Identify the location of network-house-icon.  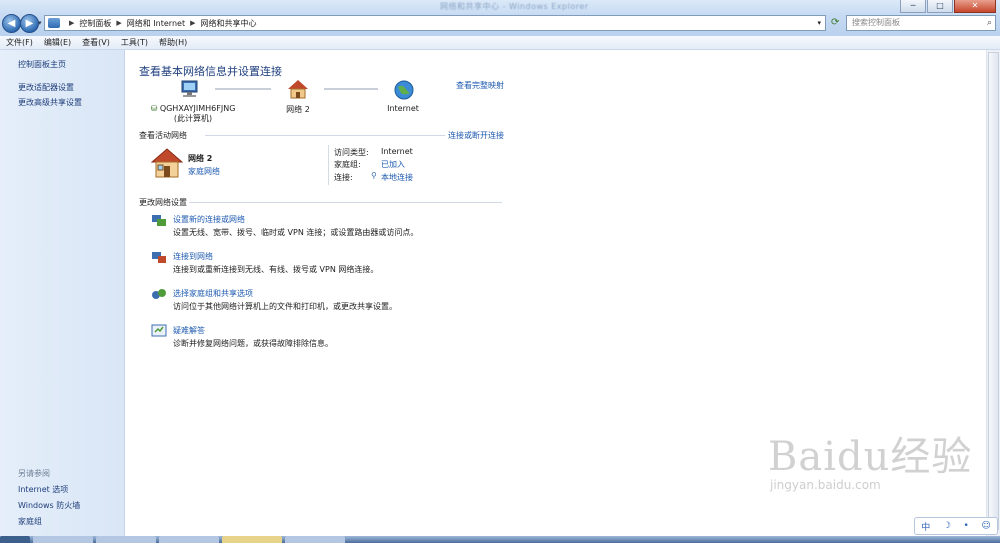
(298, 89).